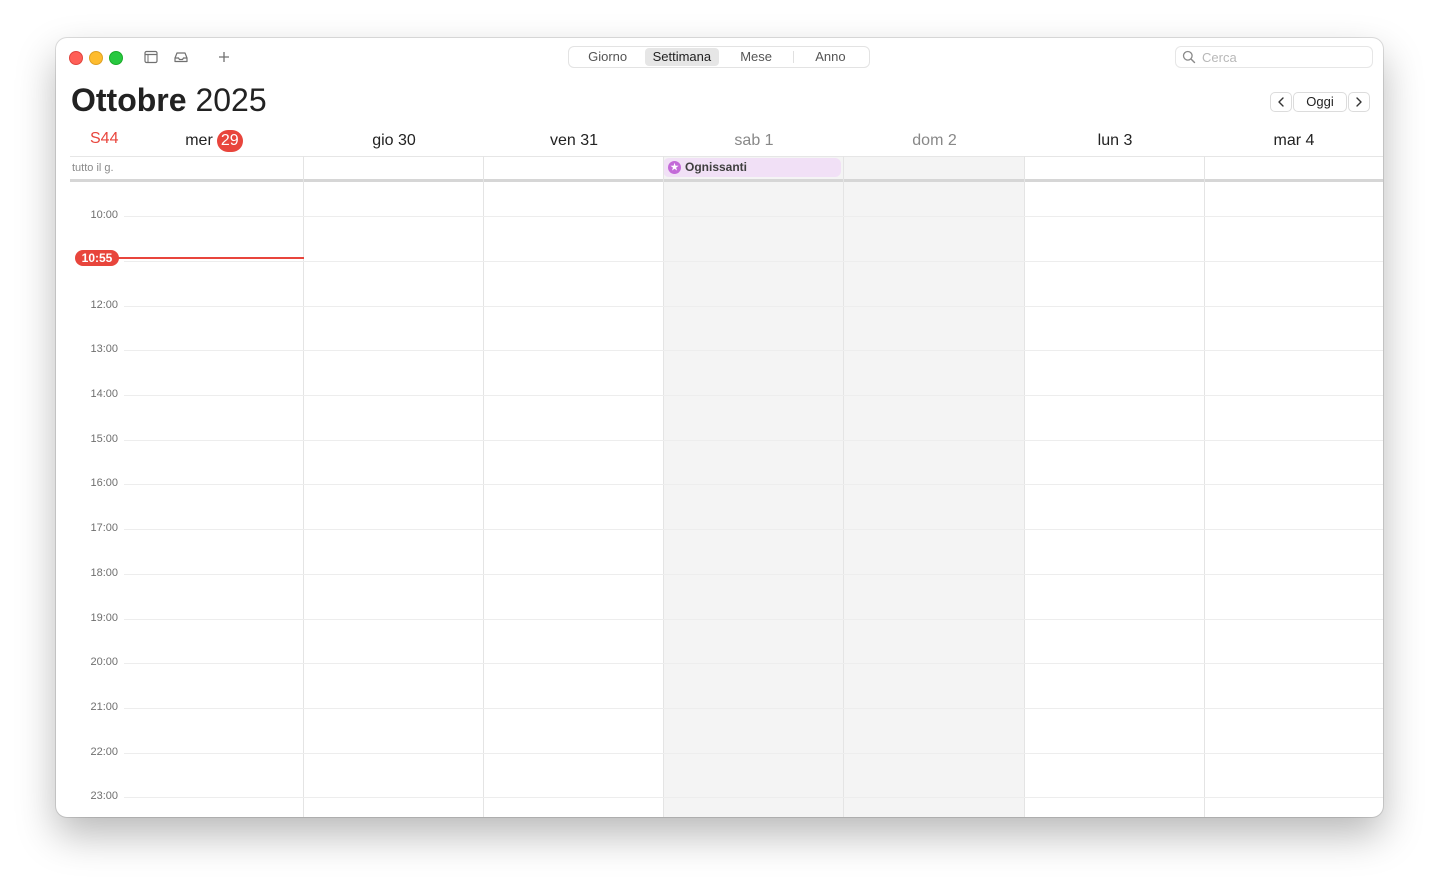 The height and width of the screenshot is (891, 1439). I want to click on day-header: gio 30, so click(394, 141).